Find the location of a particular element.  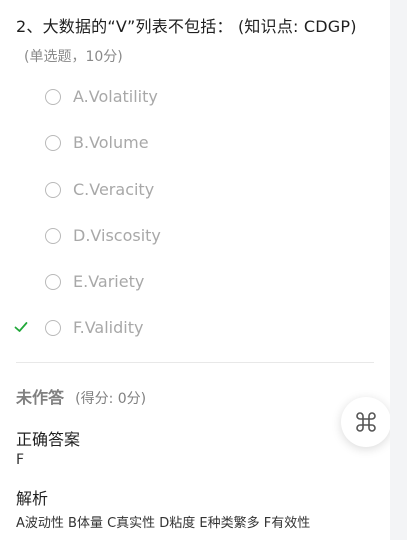

check-icon is located at coordinates (21, 327).